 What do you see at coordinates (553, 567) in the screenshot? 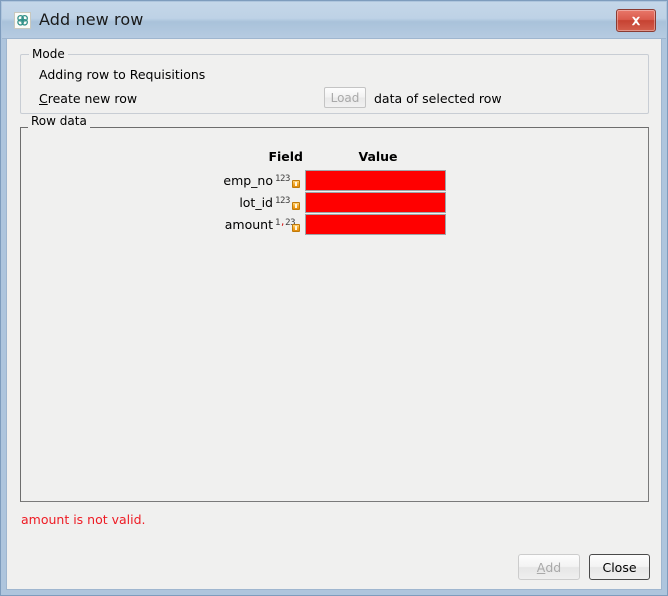
I see `add-button-rest: dd` at bounding box center [553, 567].